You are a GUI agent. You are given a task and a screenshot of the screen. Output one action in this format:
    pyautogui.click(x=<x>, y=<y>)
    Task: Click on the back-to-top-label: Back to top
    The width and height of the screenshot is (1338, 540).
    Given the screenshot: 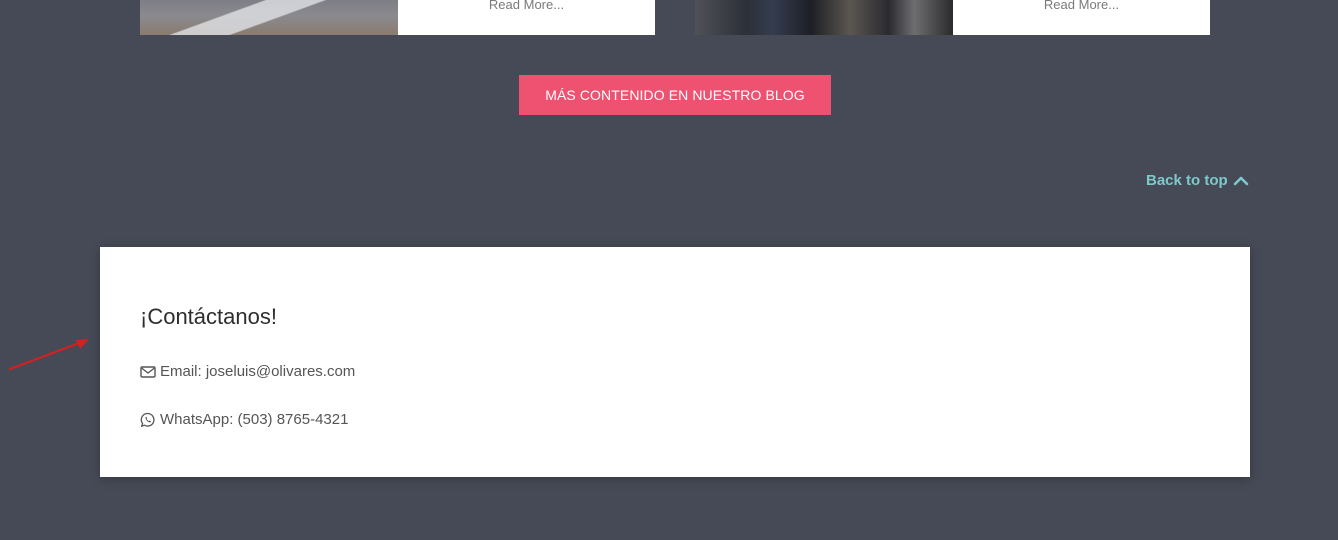 What is the action you would take?
    pyautogui.click(x=1187, y=180)
    